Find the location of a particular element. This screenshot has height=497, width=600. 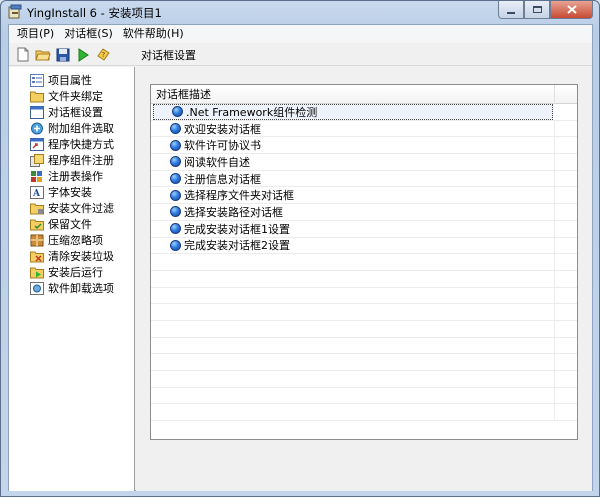

keep-file-icon is located at coordinates (37, 224).